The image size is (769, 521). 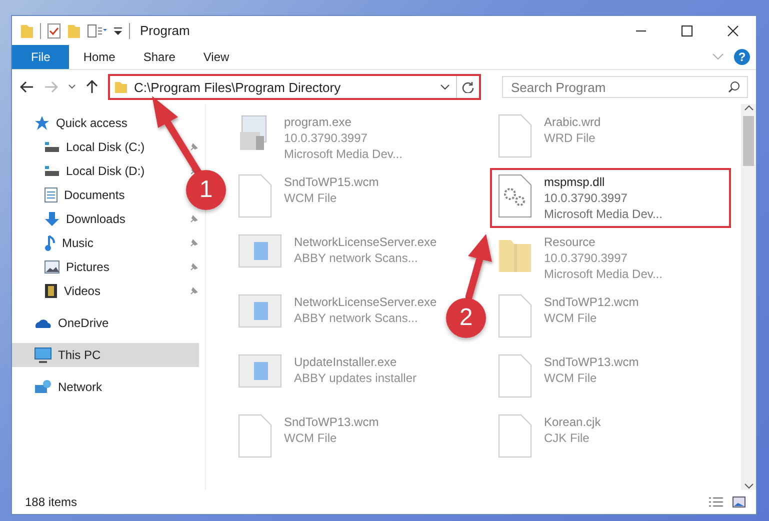 What do you see at coordinates (748, 297) in the screenshot?
I see `scrollbar` at bounding box center [748, 297].